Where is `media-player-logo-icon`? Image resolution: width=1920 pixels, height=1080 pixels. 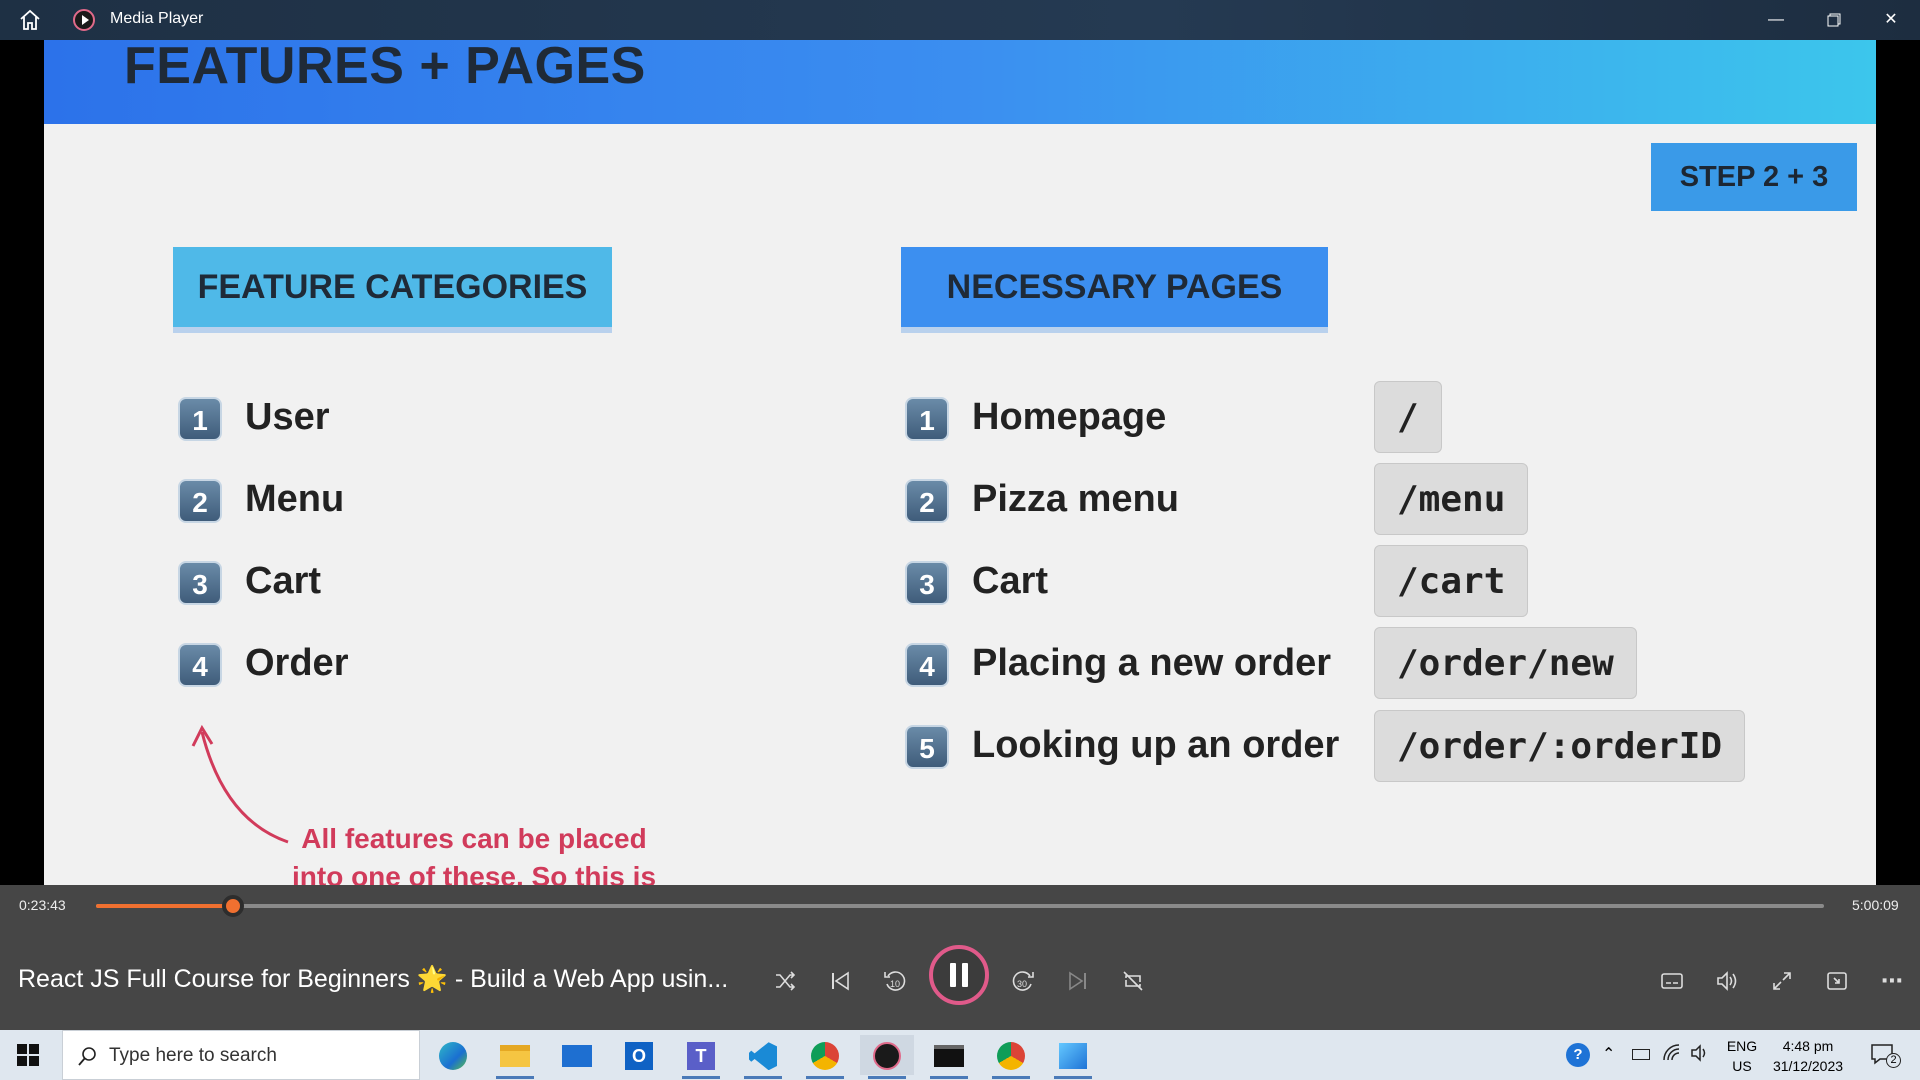 media-player-logo-icon is located at coordinates (84, 20).